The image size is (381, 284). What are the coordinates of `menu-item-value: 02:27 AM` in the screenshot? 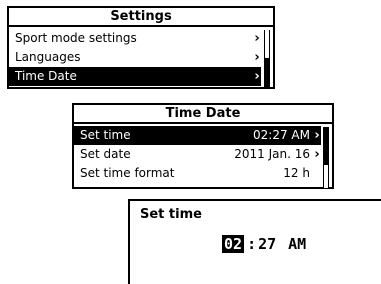 It's located at (281, 135).